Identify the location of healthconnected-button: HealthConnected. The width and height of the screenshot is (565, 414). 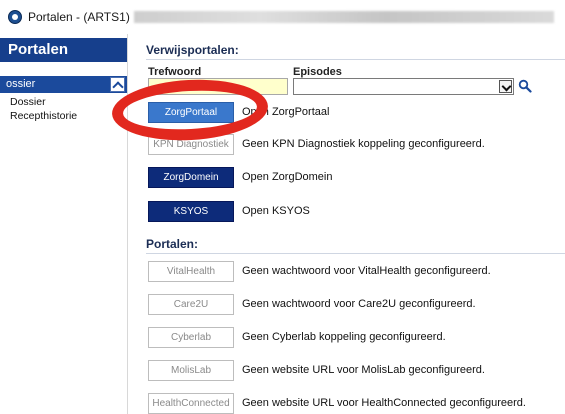
(191, 403).